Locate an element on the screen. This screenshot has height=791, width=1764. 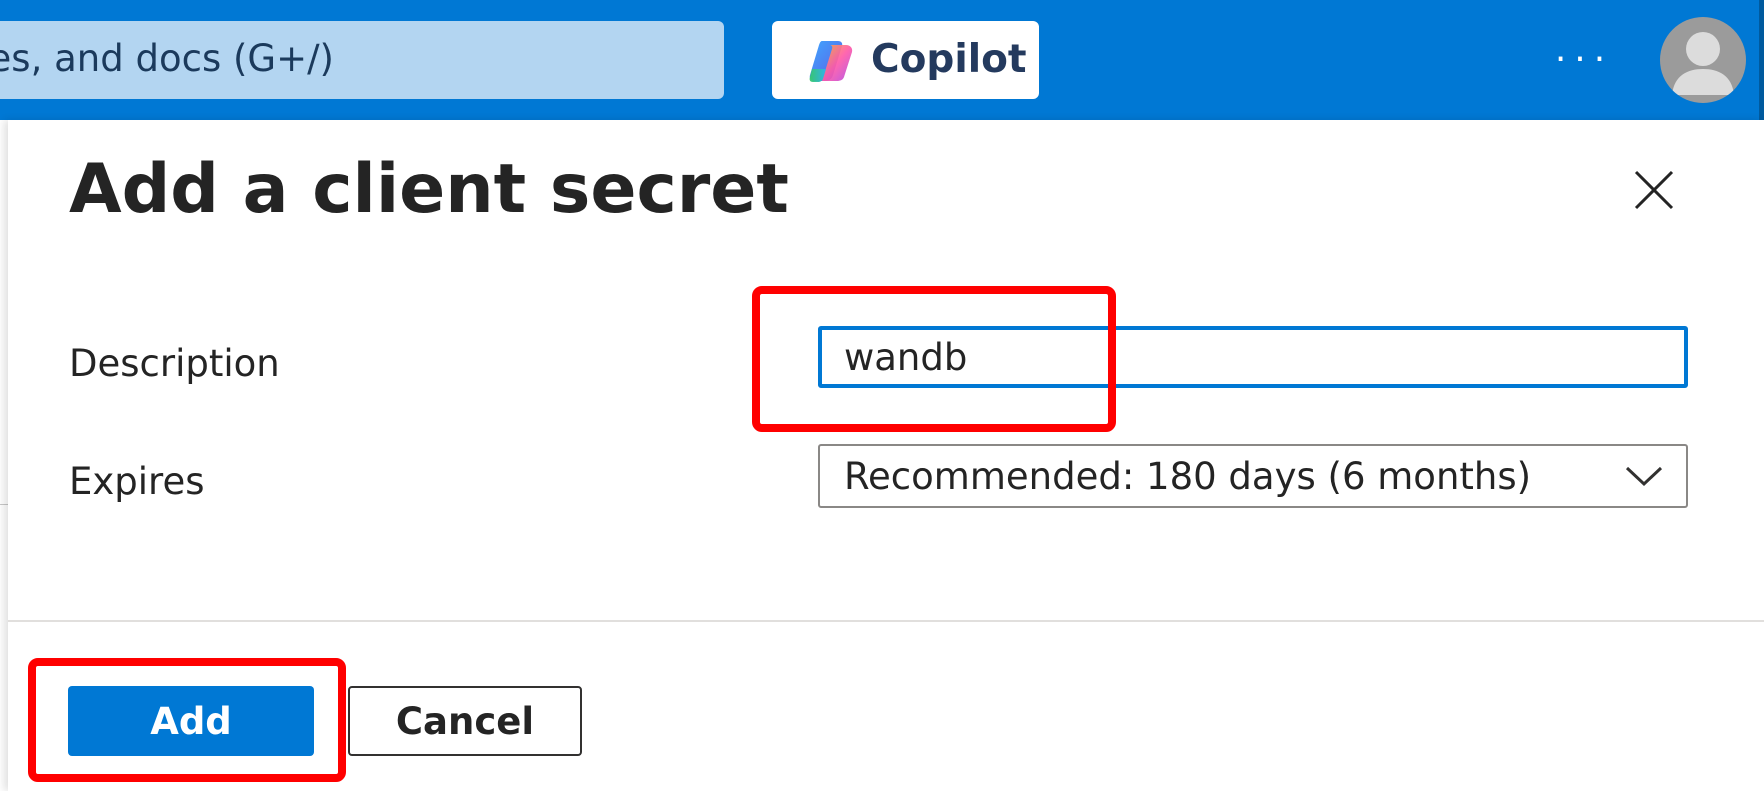
copilot-label: Copilot is located at coordinates (949, 59).